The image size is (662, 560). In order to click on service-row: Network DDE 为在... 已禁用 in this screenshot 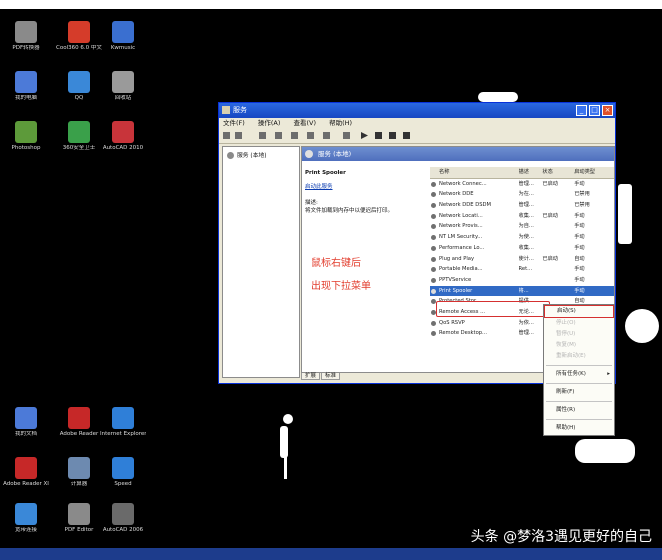, I will do `click(522, 194)`.